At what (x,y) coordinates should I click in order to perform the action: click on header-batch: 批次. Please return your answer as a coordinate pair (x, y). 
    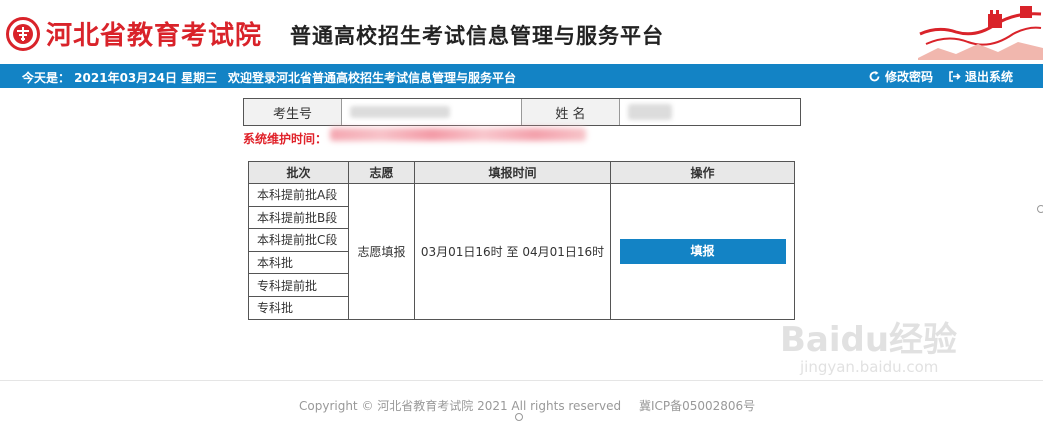
    Looking at the image, I should click on (298, 172).